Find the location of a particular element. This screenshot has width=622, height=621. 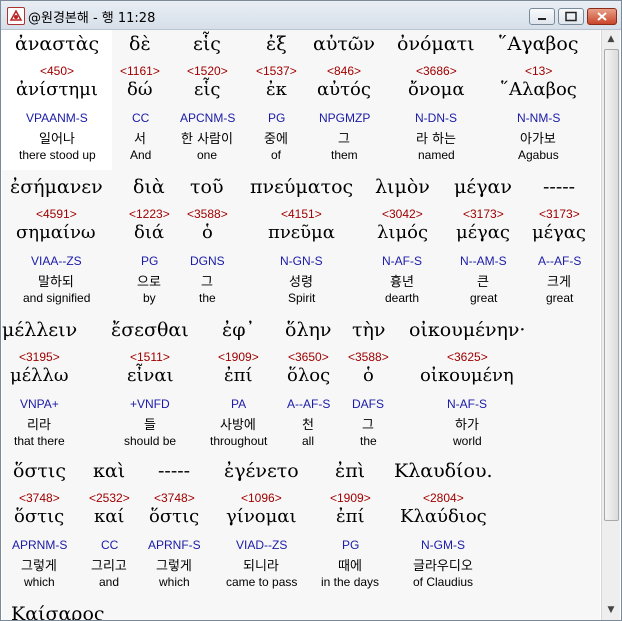

word-parse: N-DN-S is located at coordinates (436, 118).